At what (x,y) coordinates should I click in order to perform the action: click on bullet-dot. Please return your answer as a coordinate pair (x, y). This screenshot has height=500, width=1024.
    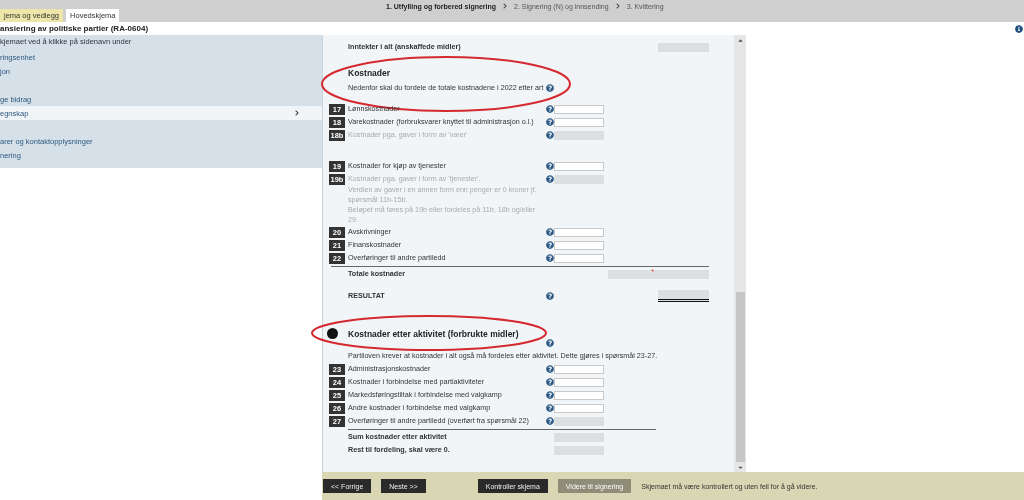
    Looking at the image, I should click on (332, 333).